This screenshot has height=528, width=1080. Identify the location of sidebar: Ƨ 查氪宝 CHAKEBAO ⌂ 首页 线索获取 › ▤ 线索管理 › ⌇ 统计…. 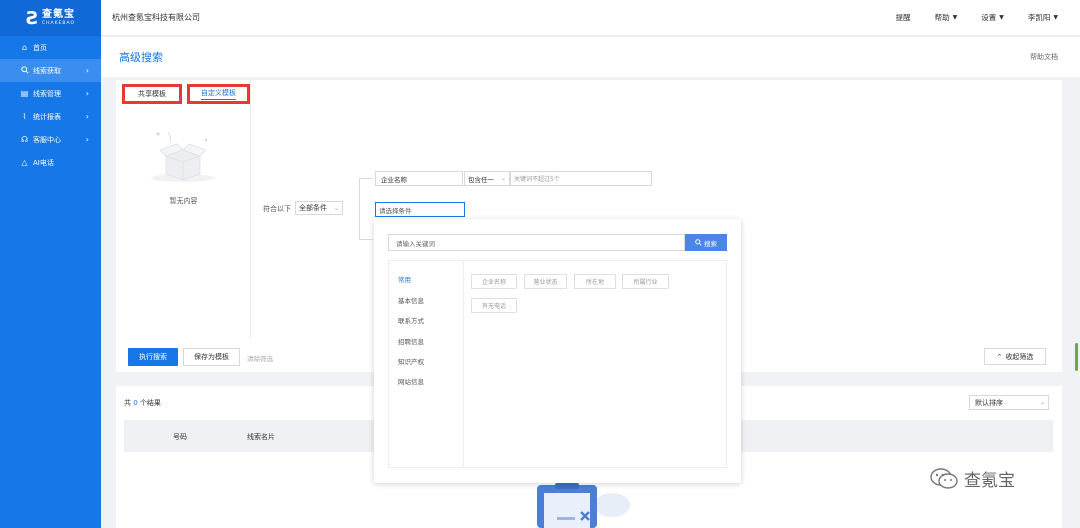
(50, 264).